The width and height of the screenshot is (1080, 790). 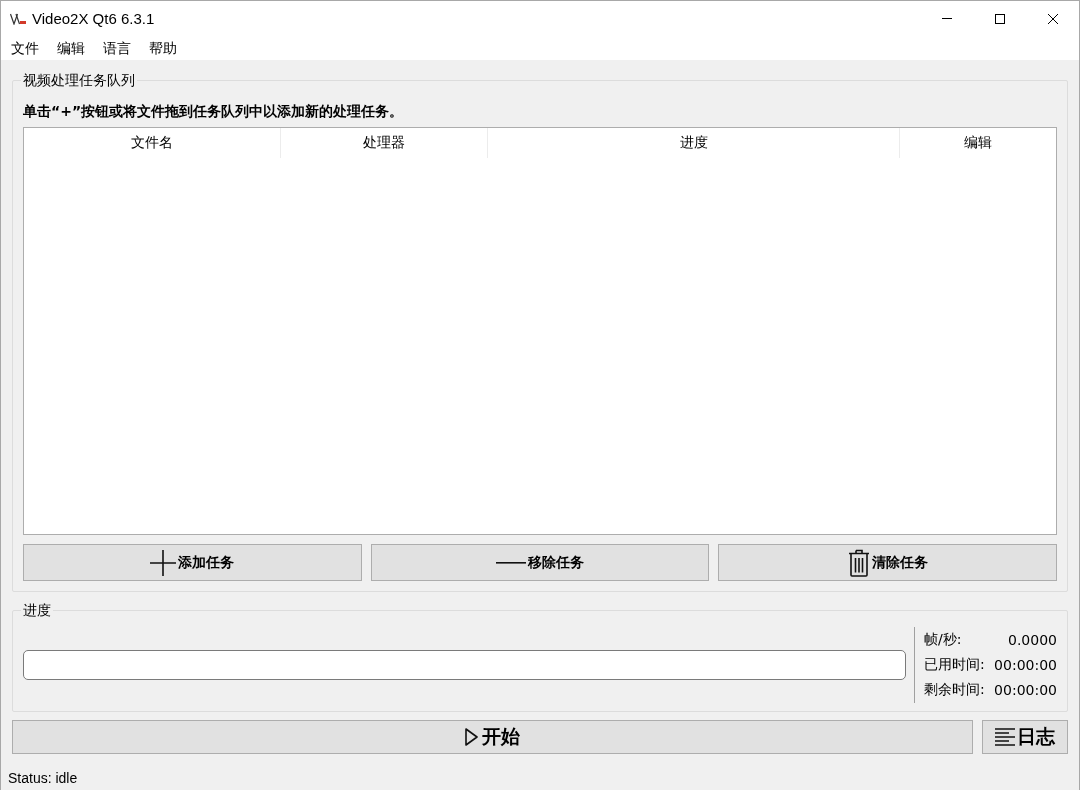 I want to click on clear-tasks-button: 清除任务, so click(x=887, y=562).